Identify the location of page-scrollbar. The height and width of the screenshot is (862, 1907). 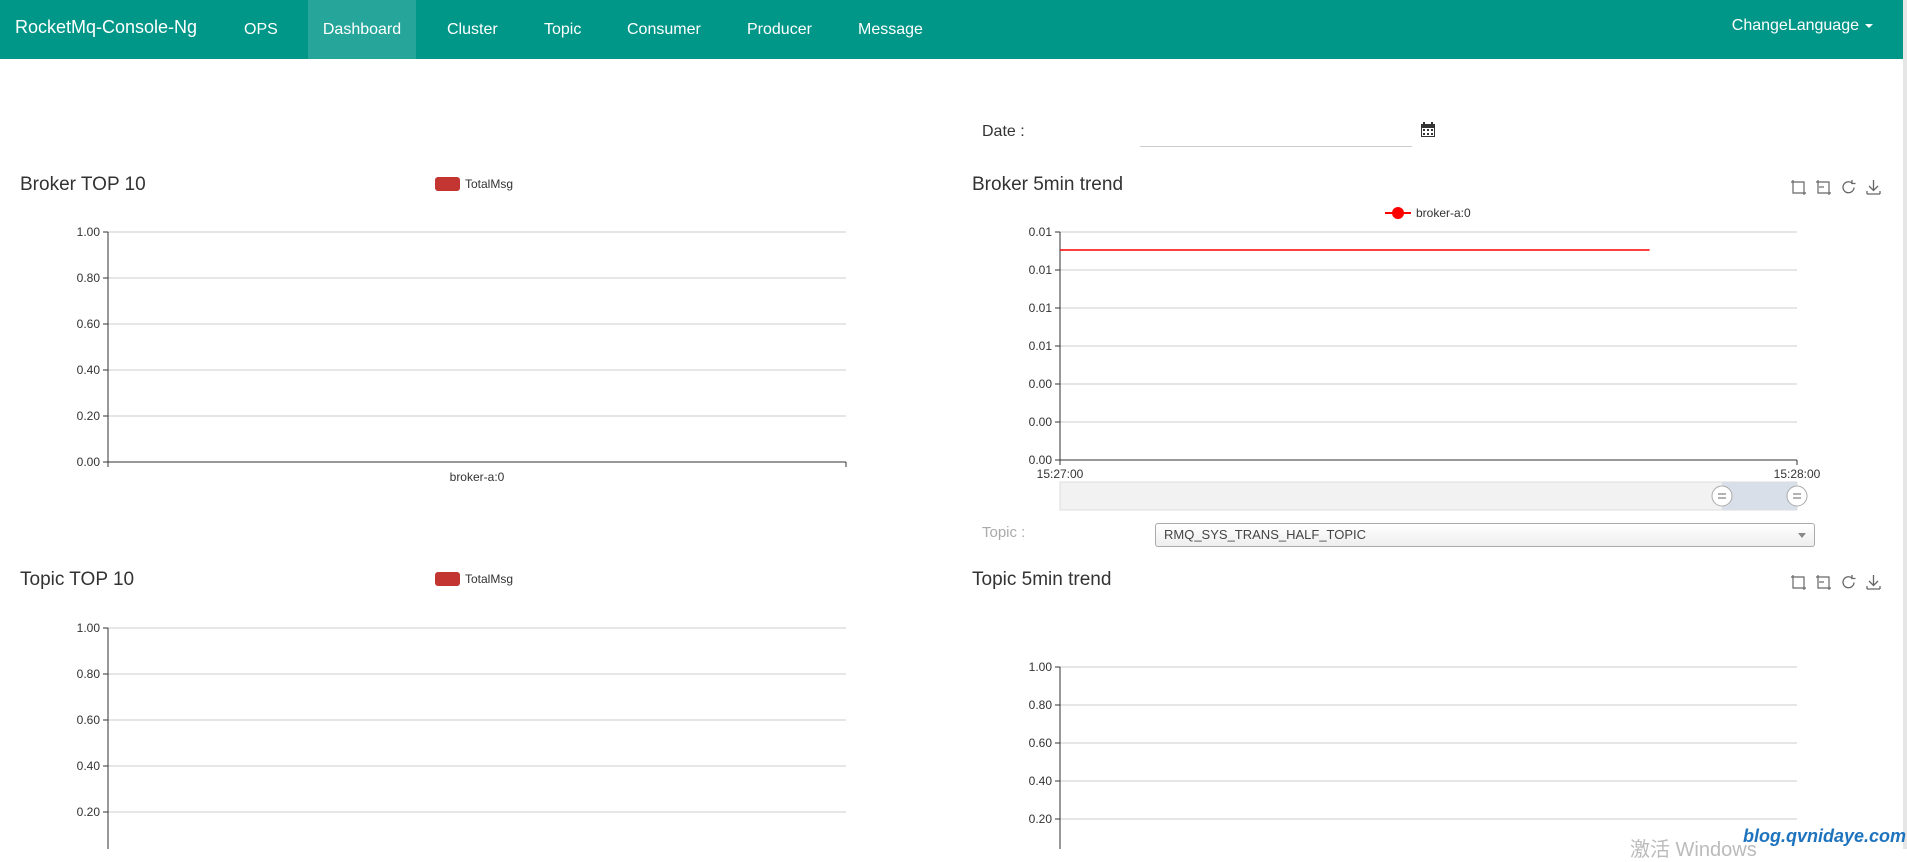
(1905, 424).